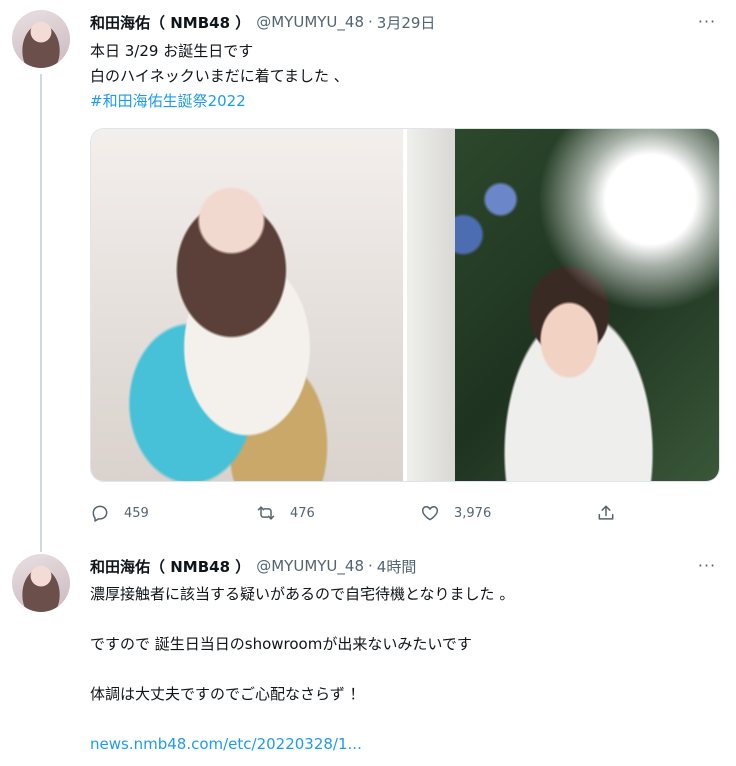 This screenshot has height=766, width=736. What do you see at coordinates (405, 101) in the screenshot?
I see `hashtag-link: #和田海佑生誕祭2022` at bounding box center [405, 101].